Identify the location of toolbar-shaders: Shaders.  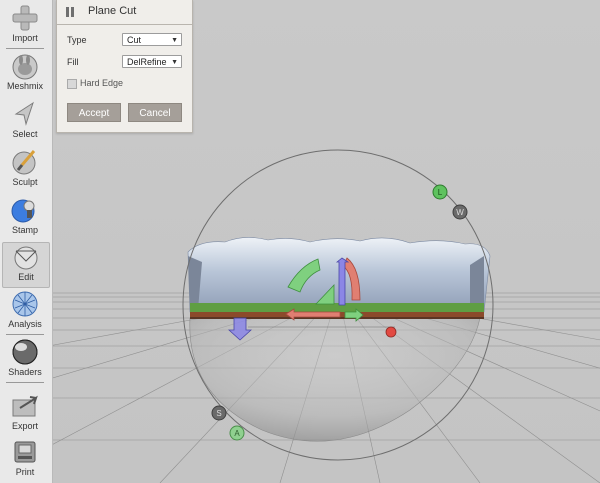
(25, 360).